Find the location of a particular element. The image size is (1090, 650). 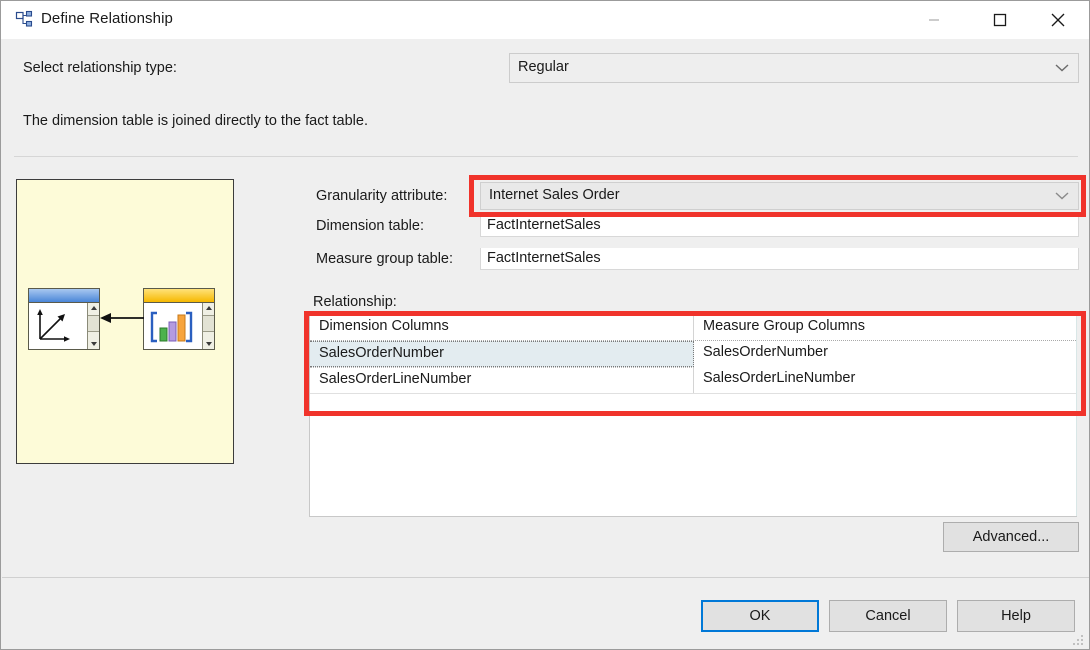

top-divider is located at coordinates (546, 156).